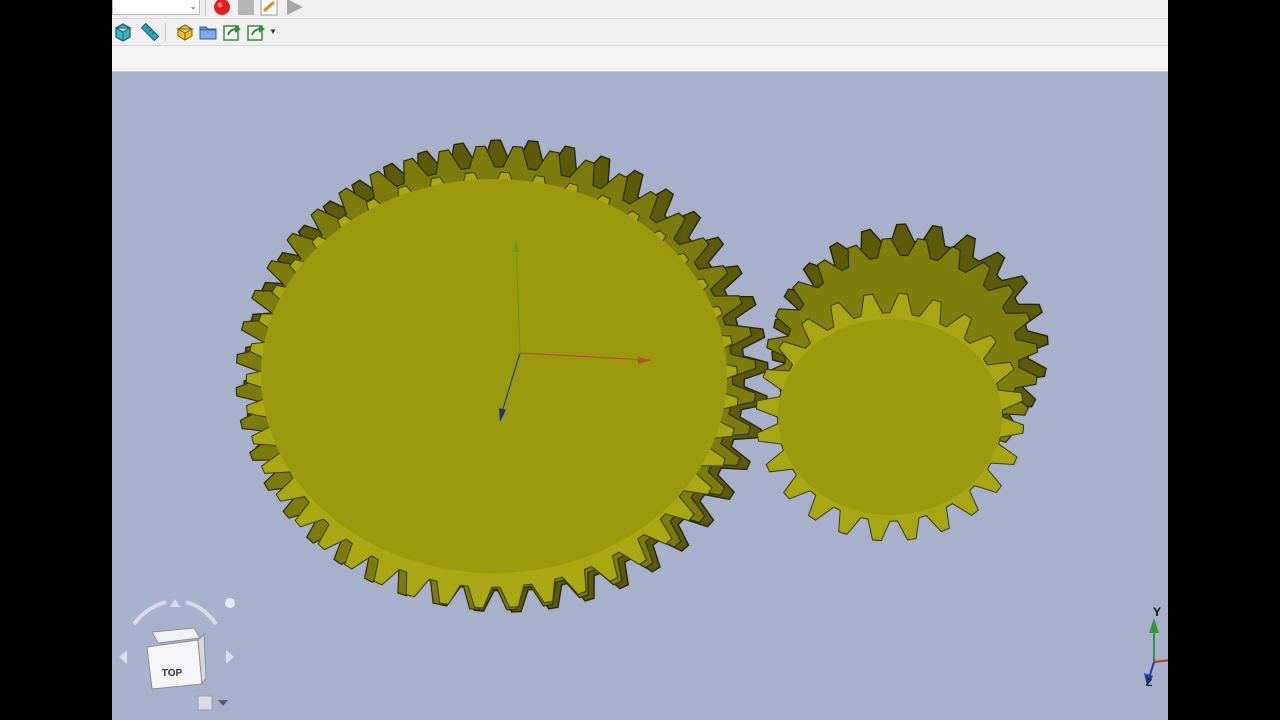 The height and width of the screenshot is (720, 1280). I want to click on nav-rotate-right-icon, so click(201, 613).